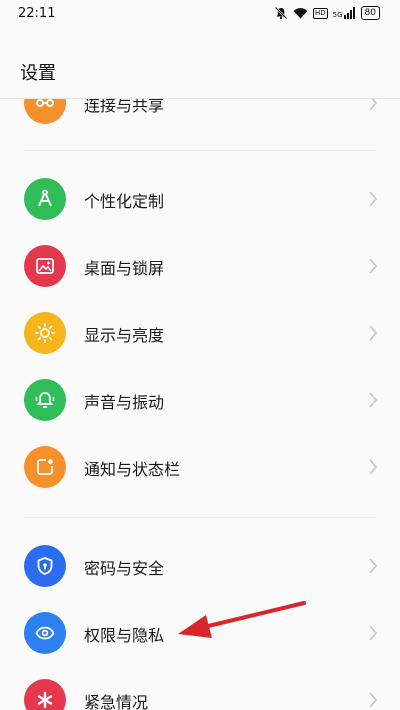  What do you see at coordinates (45, 111) in the screenshot?
I see `share-icon` at bounding box center [45, 111].